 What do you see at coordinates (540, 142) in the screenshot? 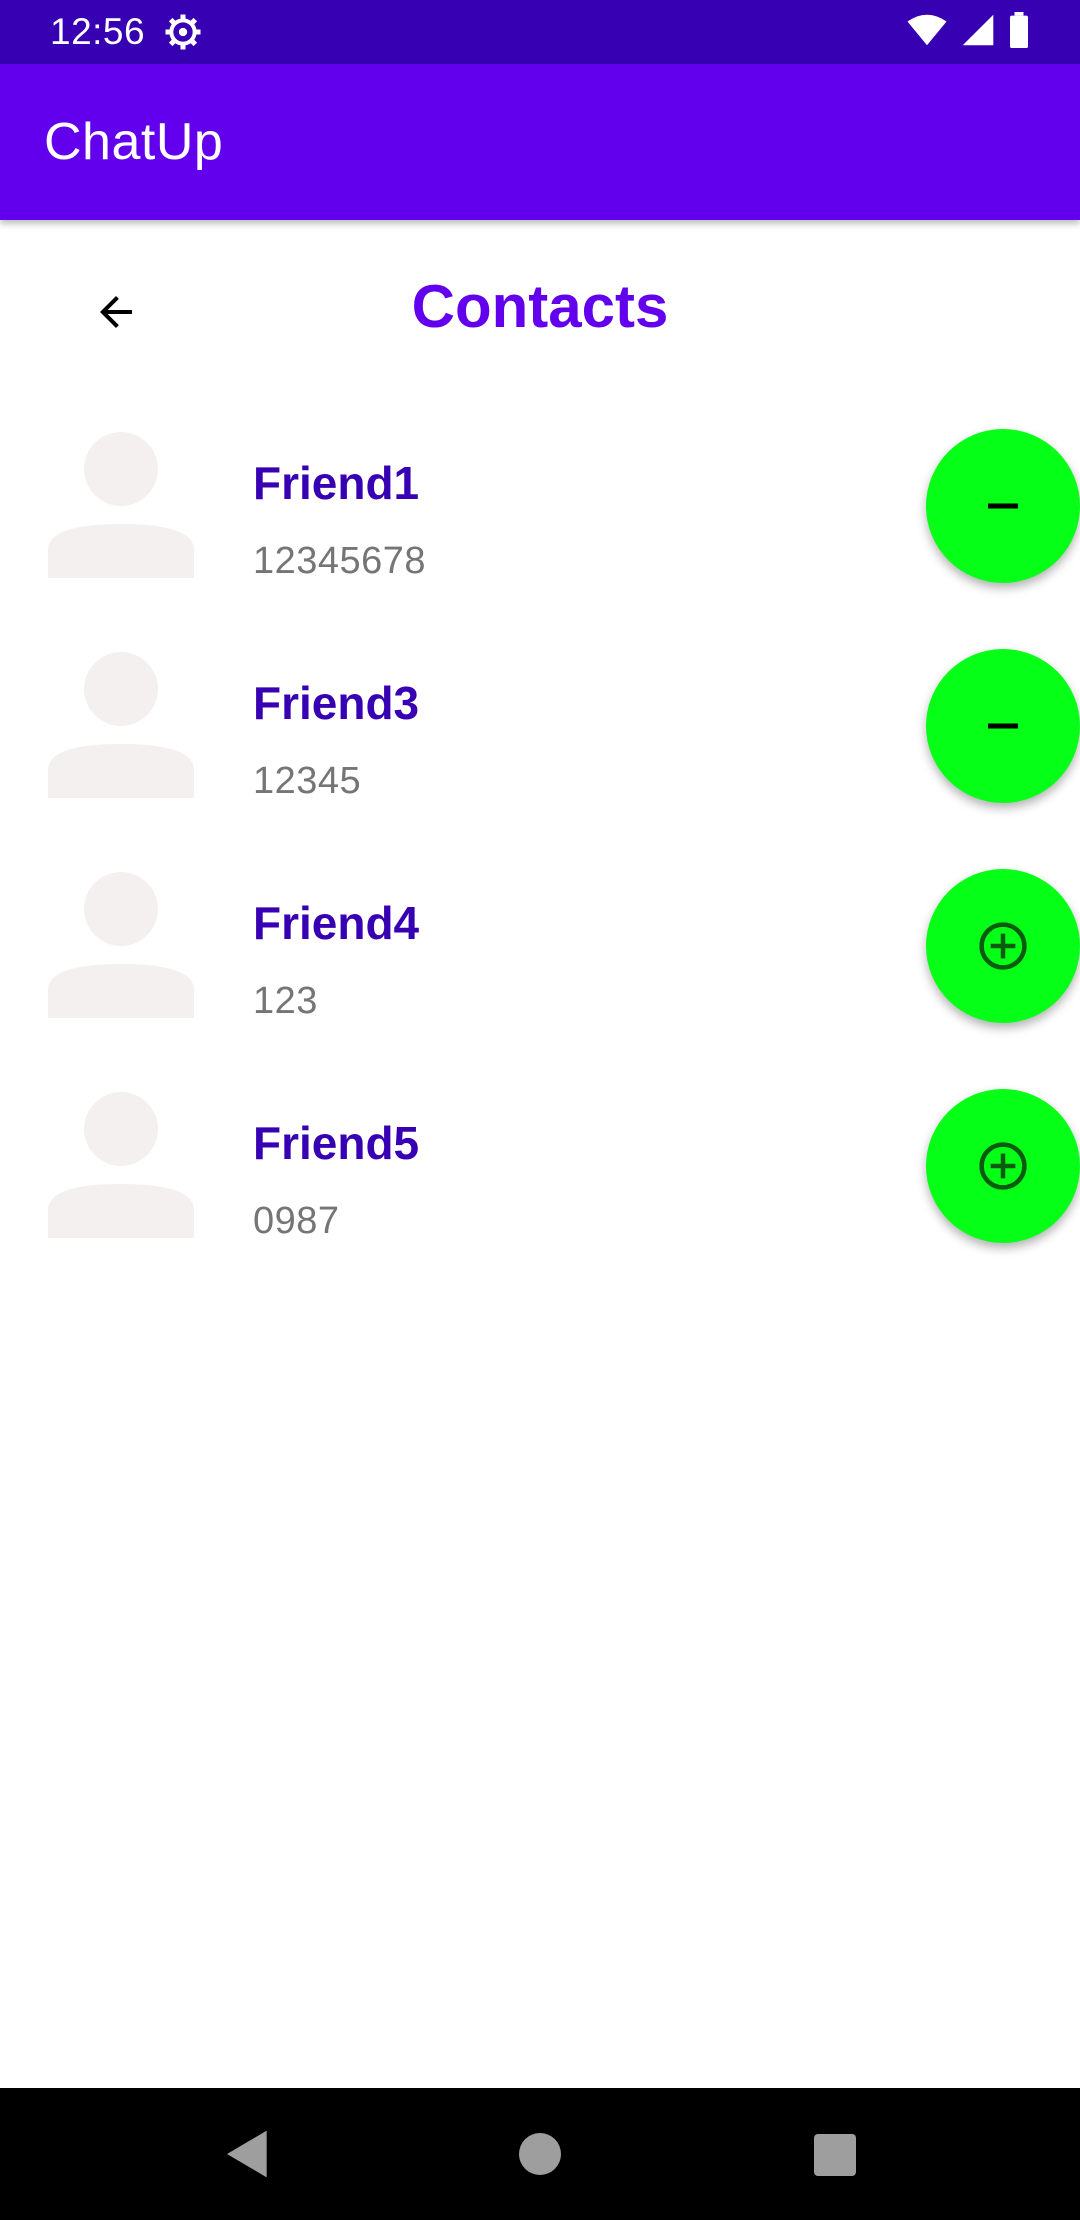
I see `app-bar: ChatUp` at bounding box center [540, 142].